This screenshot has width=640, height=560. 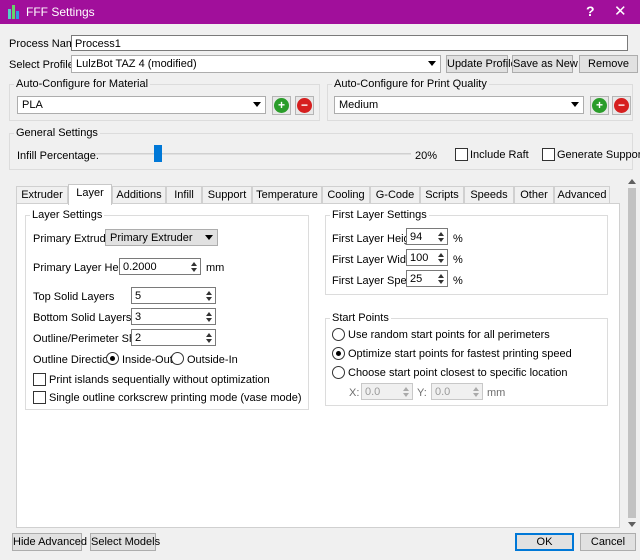 What do you see at coordinates (632, 524) in the screenshot?
I see `scroll-down-icon` at bounding box center [632, 524].